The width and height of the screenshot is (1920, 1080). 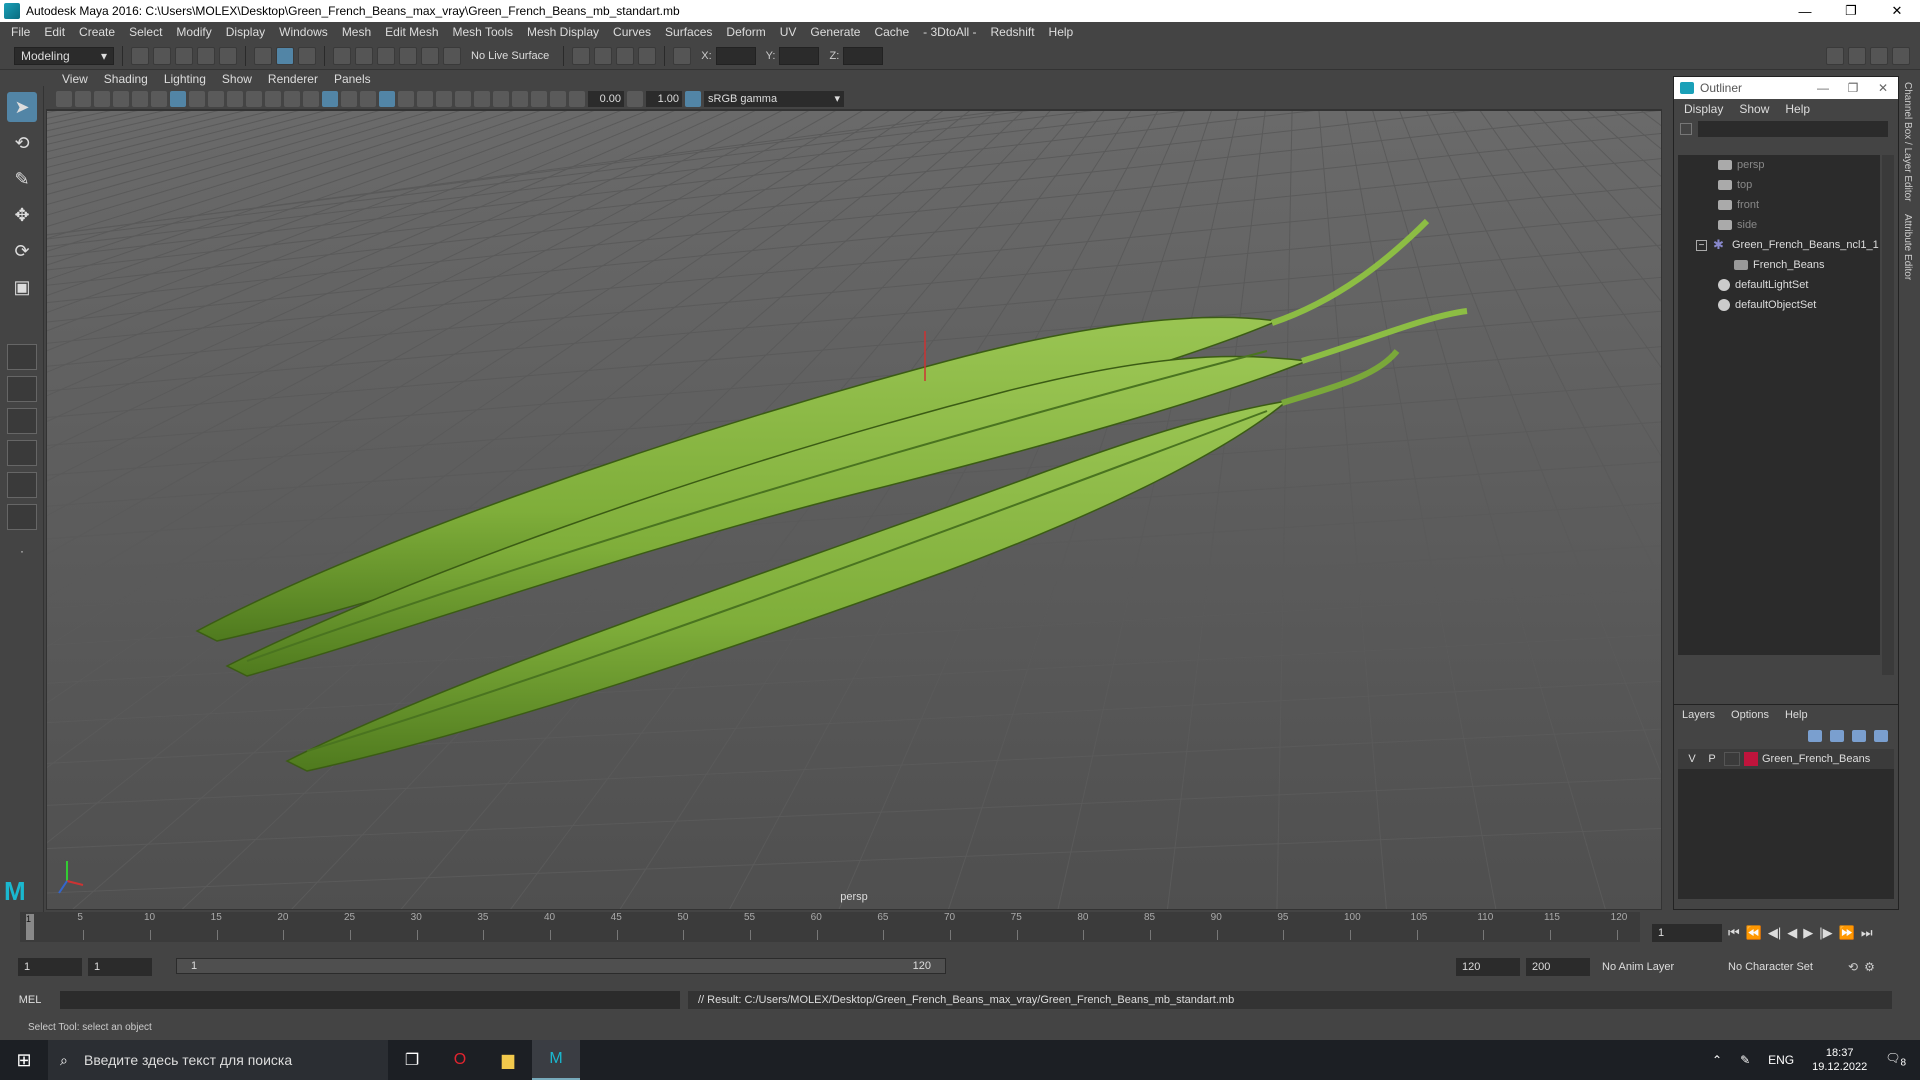 I want to click on ipr-render-icon, so click(x=603, y=55).